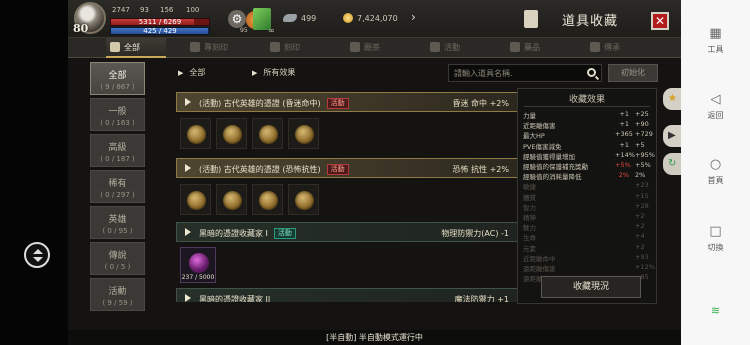 The width and height of the screenshot is (750, 345). What do you see at coordinates (529, 116) in the screenshot?
I see `effect-name: 力量` at bounding box center [529, 116].